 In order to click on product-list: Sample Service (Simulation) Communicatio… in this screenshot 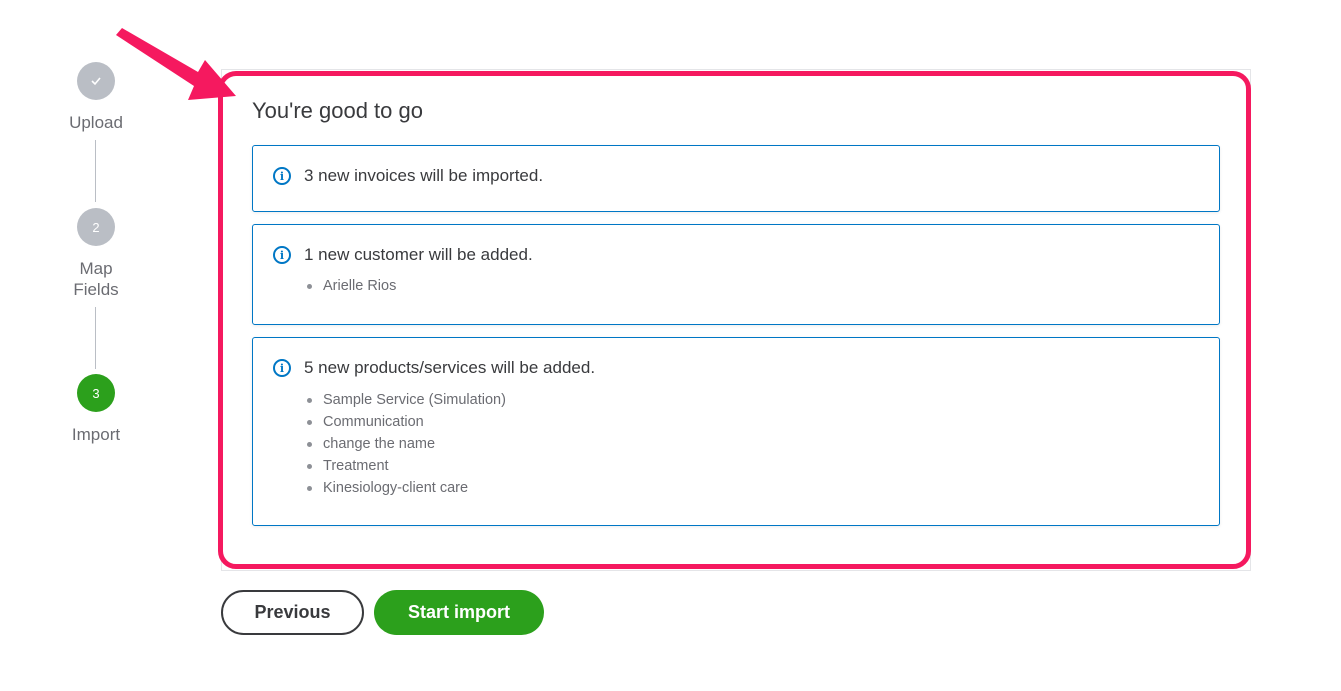, I will do `click(405, 444)`.